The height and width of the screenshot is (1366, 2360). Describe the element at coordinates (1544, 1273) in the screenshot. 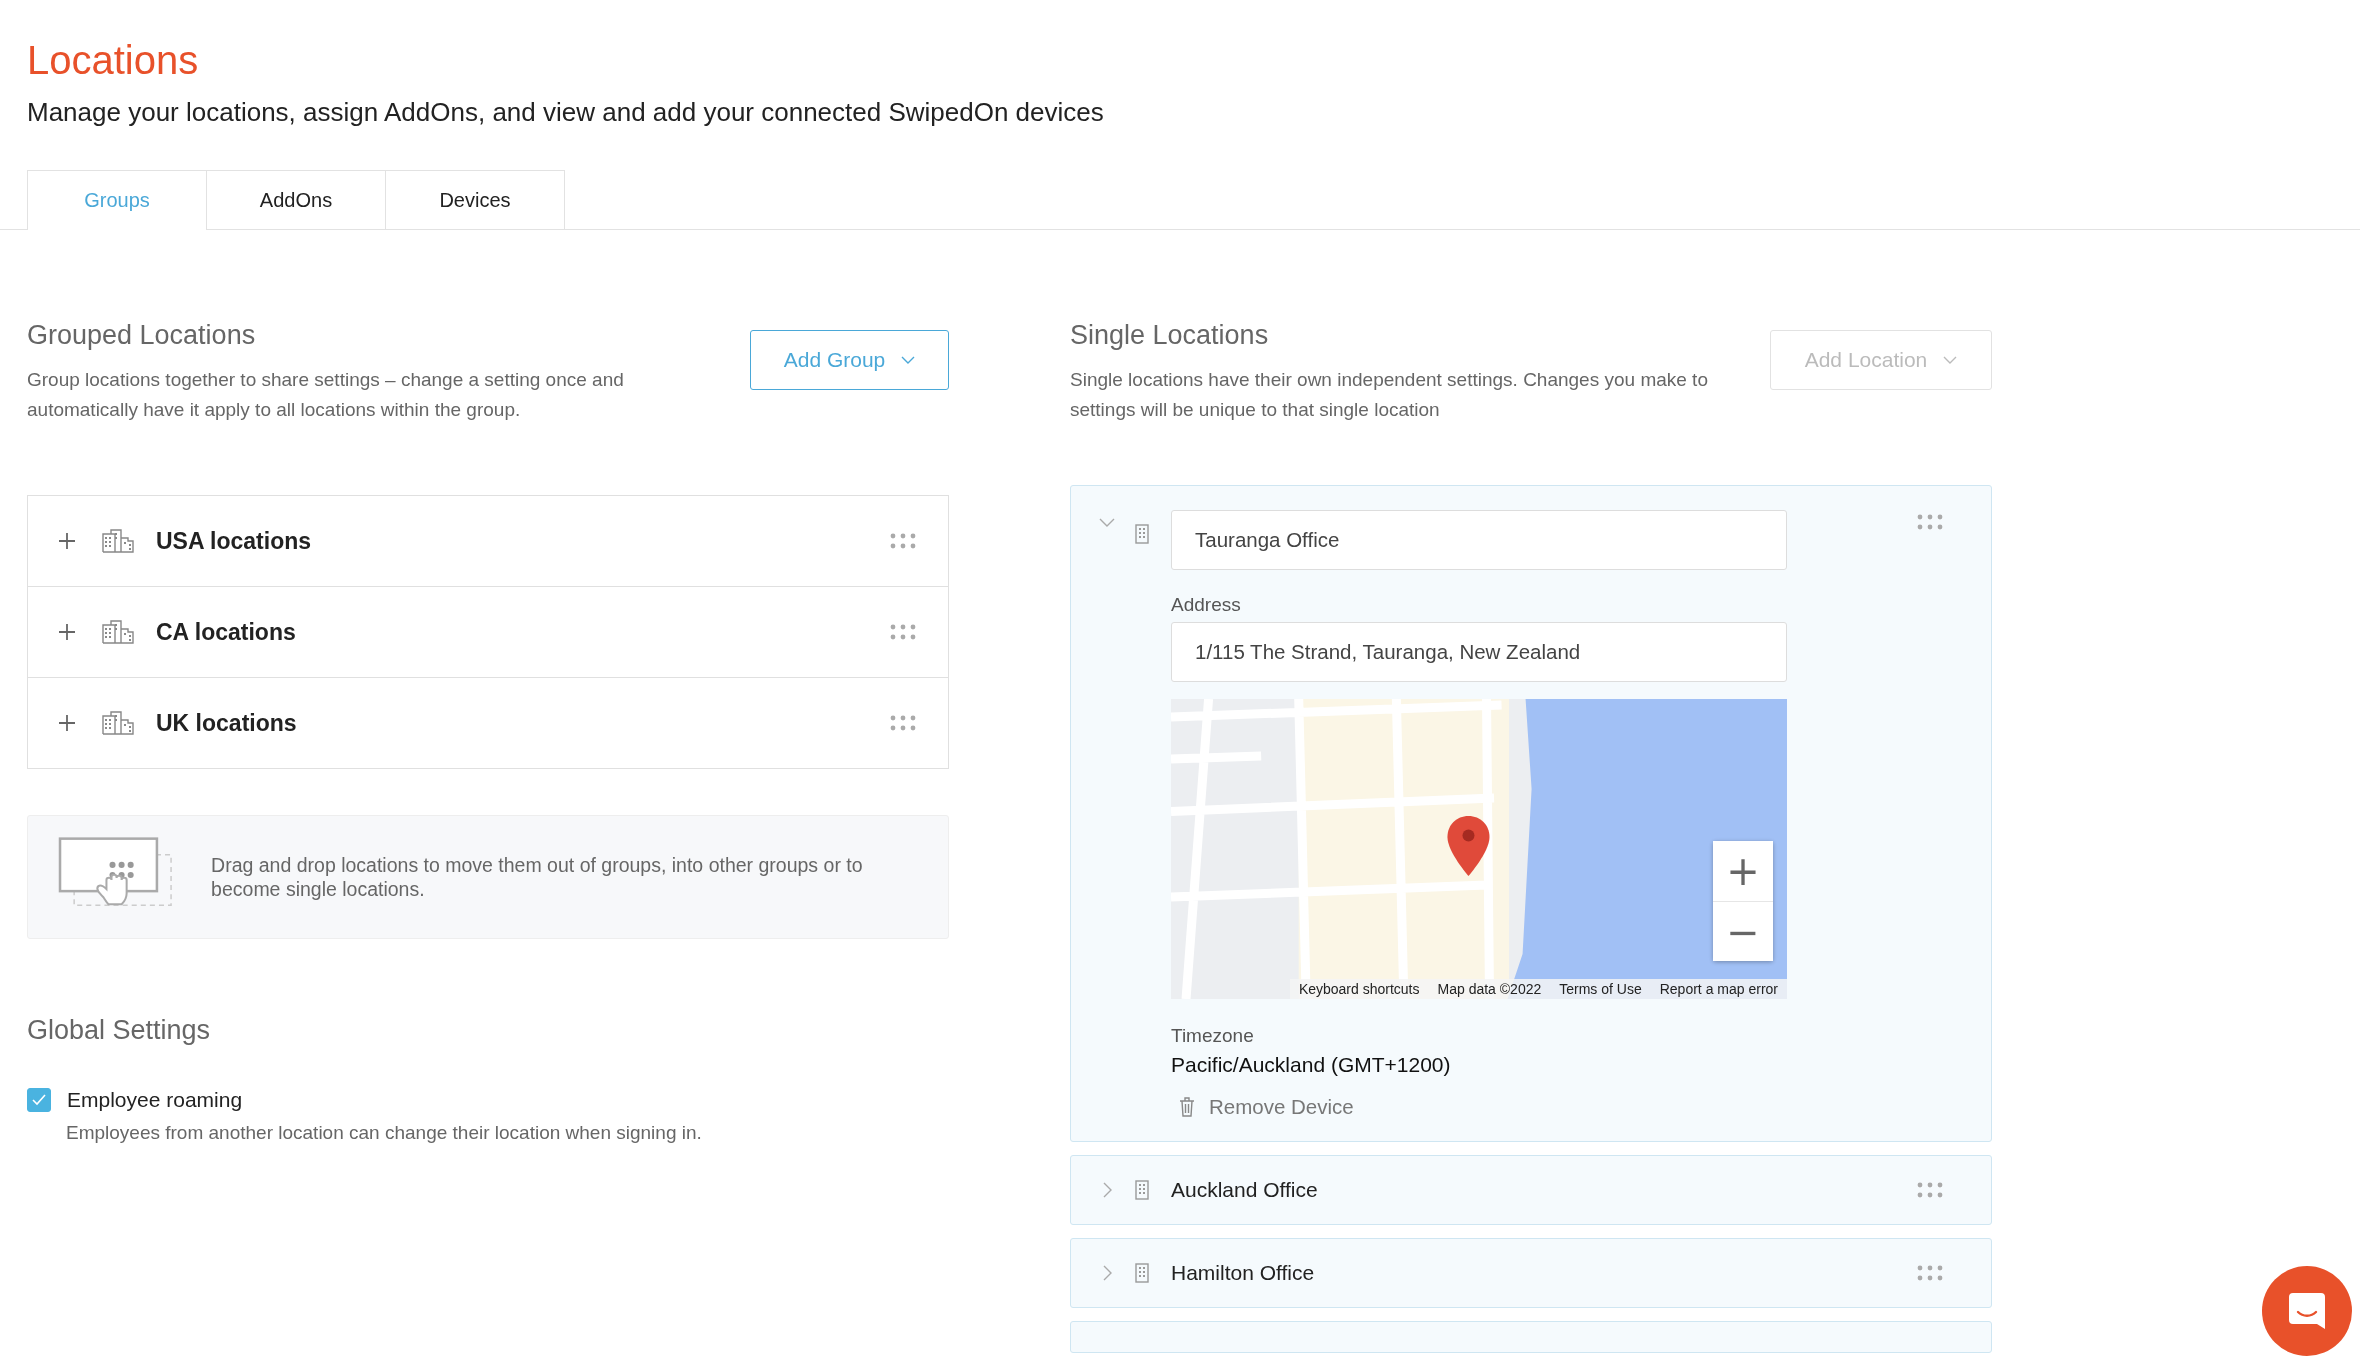

I see `location-name: Hamilton Office` at that location.